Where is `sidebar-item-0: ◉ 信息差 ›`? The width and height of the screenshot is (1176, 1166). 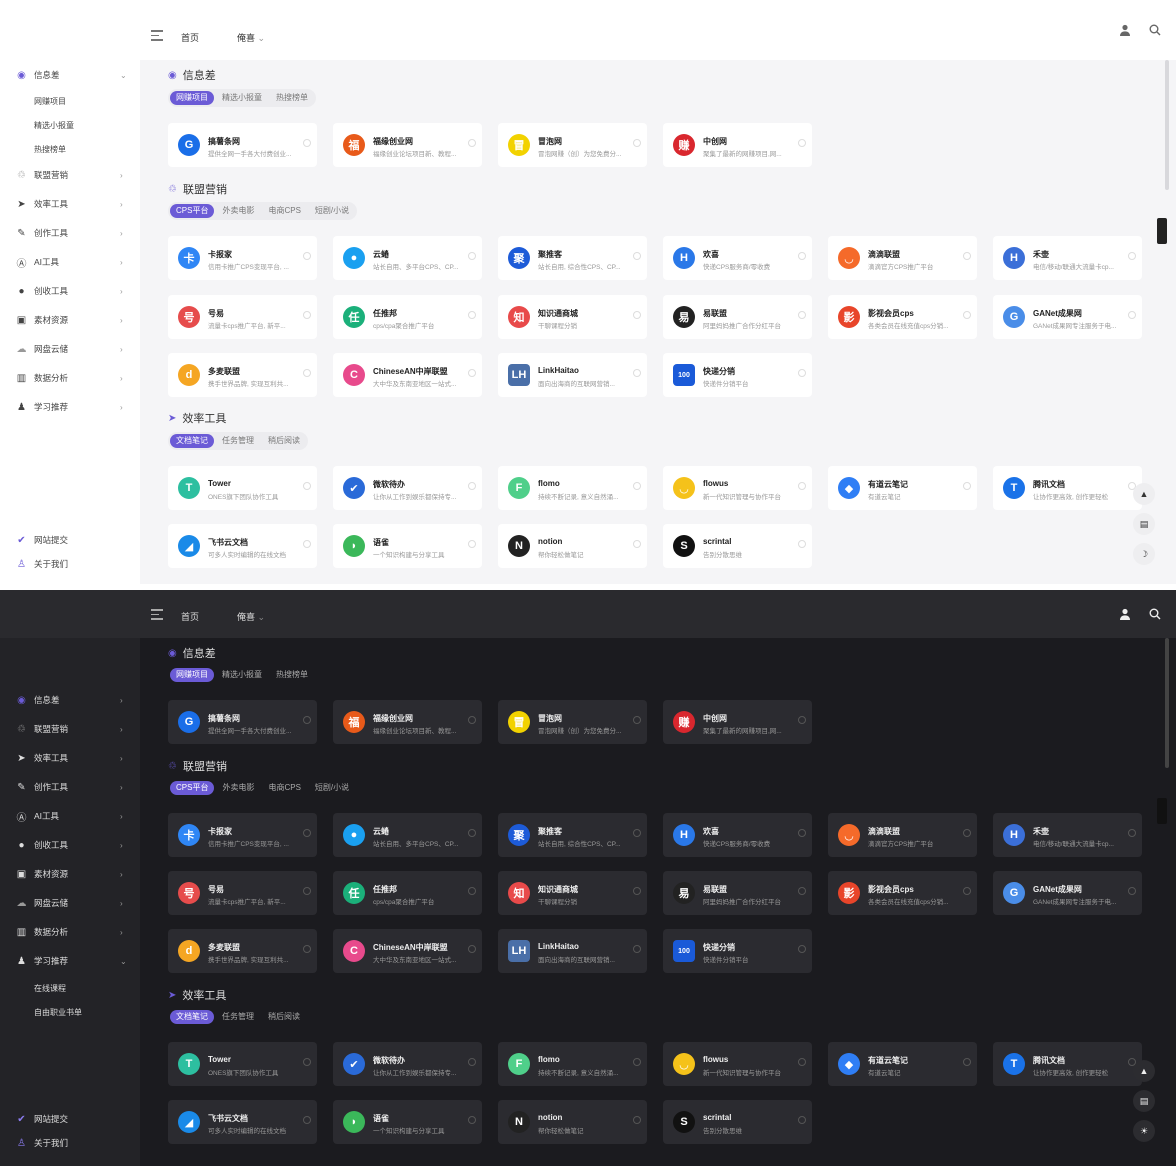
sidebar-item-0: ◉ 信息差 › is located at coordinates (70, 700).